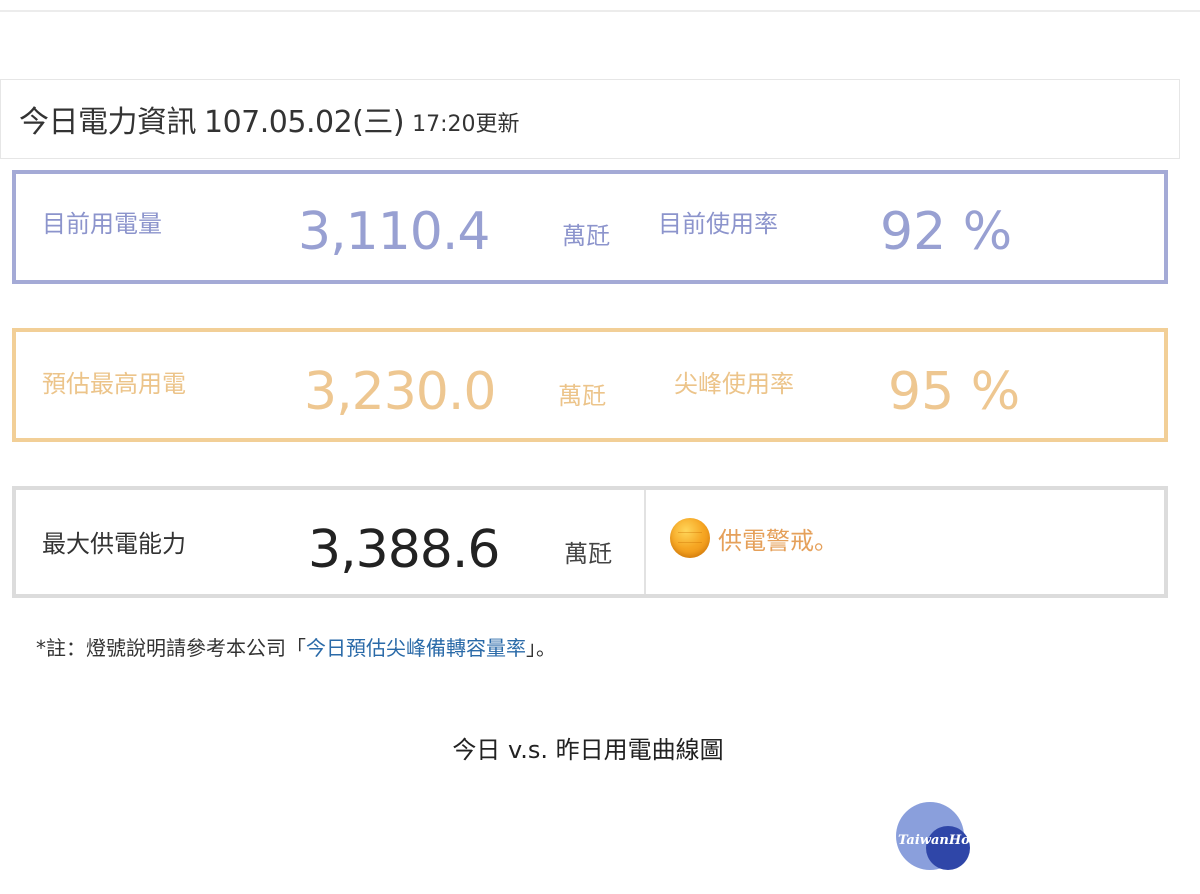  I want to click on header-updated-time: 17:20更新, so click(466, 124).